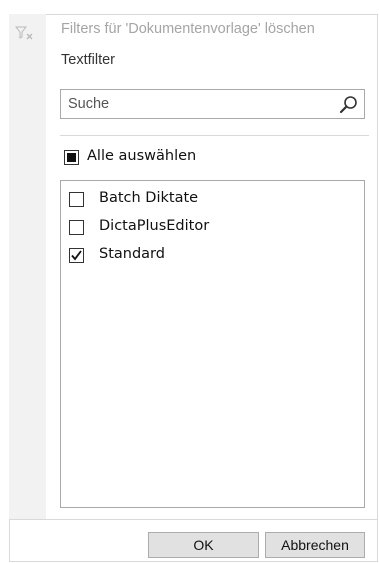 The height and width of the screenshot is (563, 379). Describe the element at coordinates (348, 104) in the screenshot. I see `search-icon` at that location.